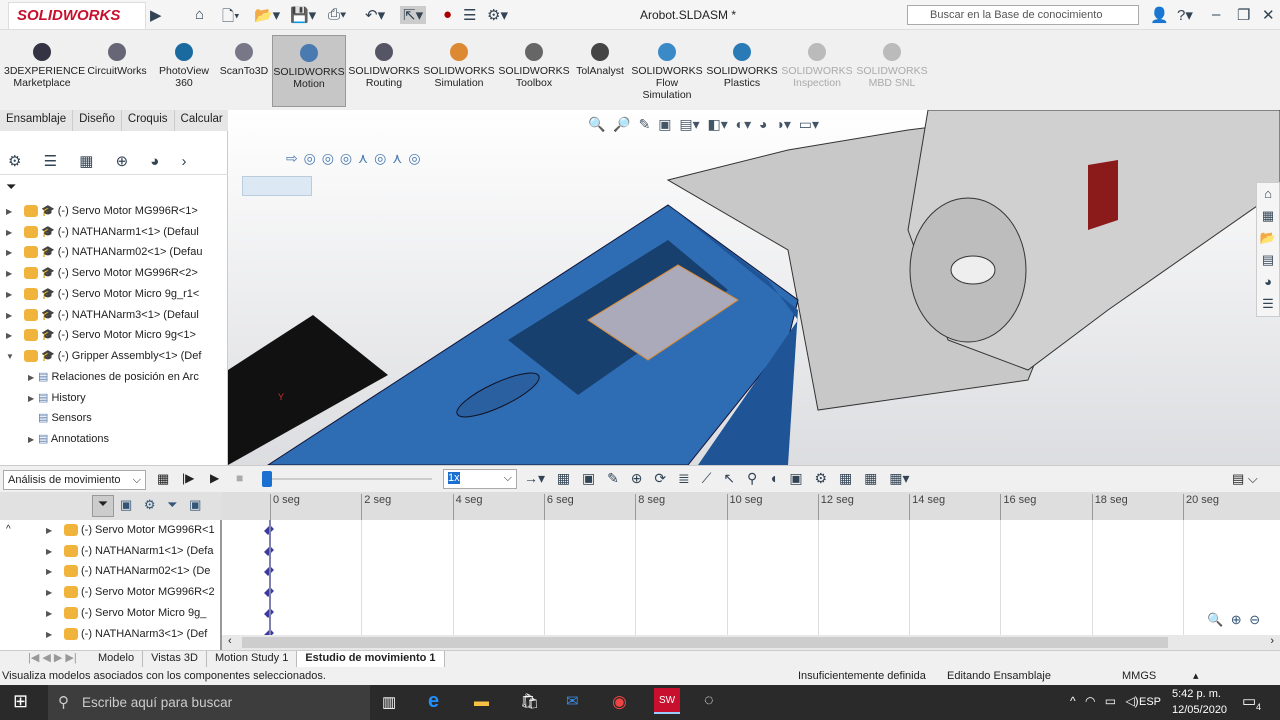 The width and height of the screenshot is (1280, 720). I want to click on motion-tree-item: ▶ (-) Servo Motor Micro 9g_, so click(109, 613).